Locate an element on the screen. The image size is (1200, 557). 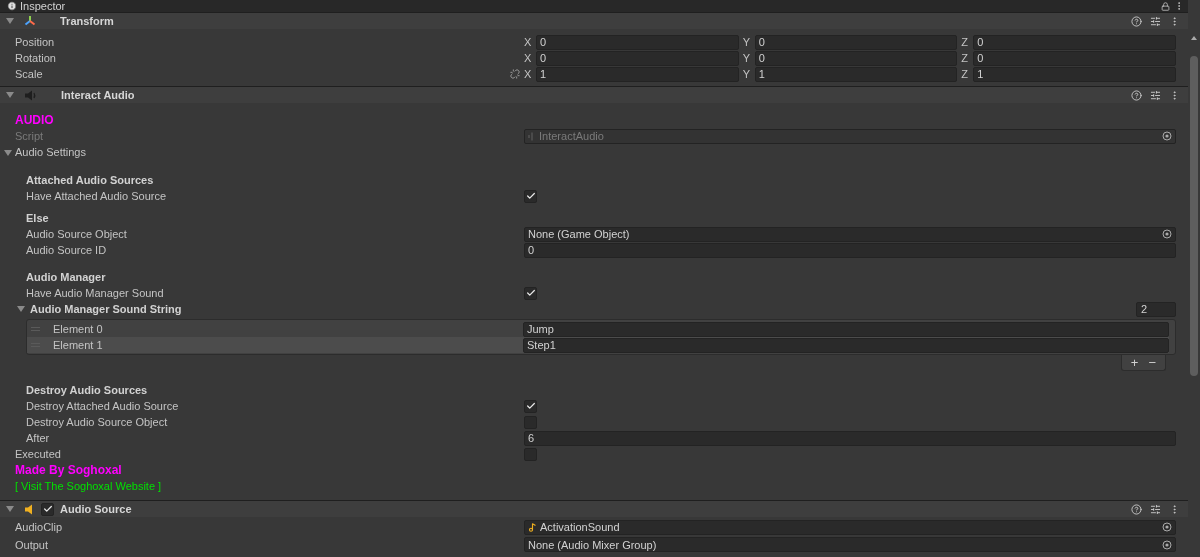
component-title: Audio Source is located at coordinates (96, 509).